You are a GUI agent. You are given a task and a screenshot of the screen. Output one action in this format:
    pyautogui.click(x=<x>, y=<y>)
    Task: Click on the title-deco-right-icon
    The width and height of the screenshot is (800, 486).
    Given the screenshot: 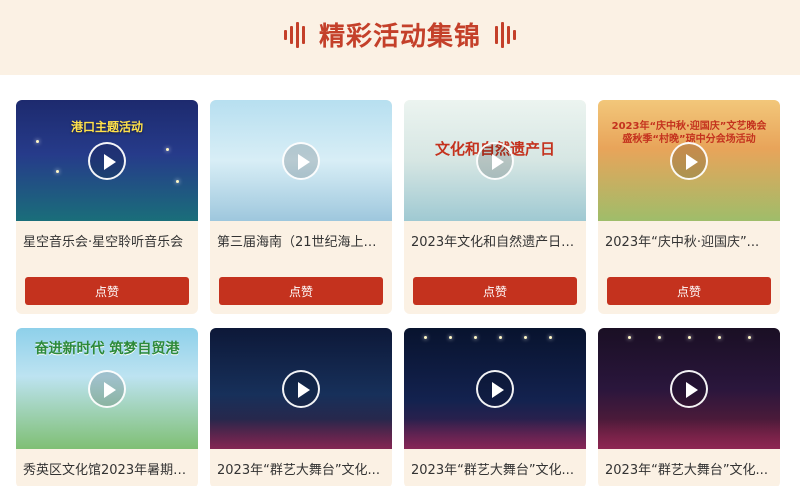 What is the action you would take?
    pyautogui.click(x=505, y=34)
    